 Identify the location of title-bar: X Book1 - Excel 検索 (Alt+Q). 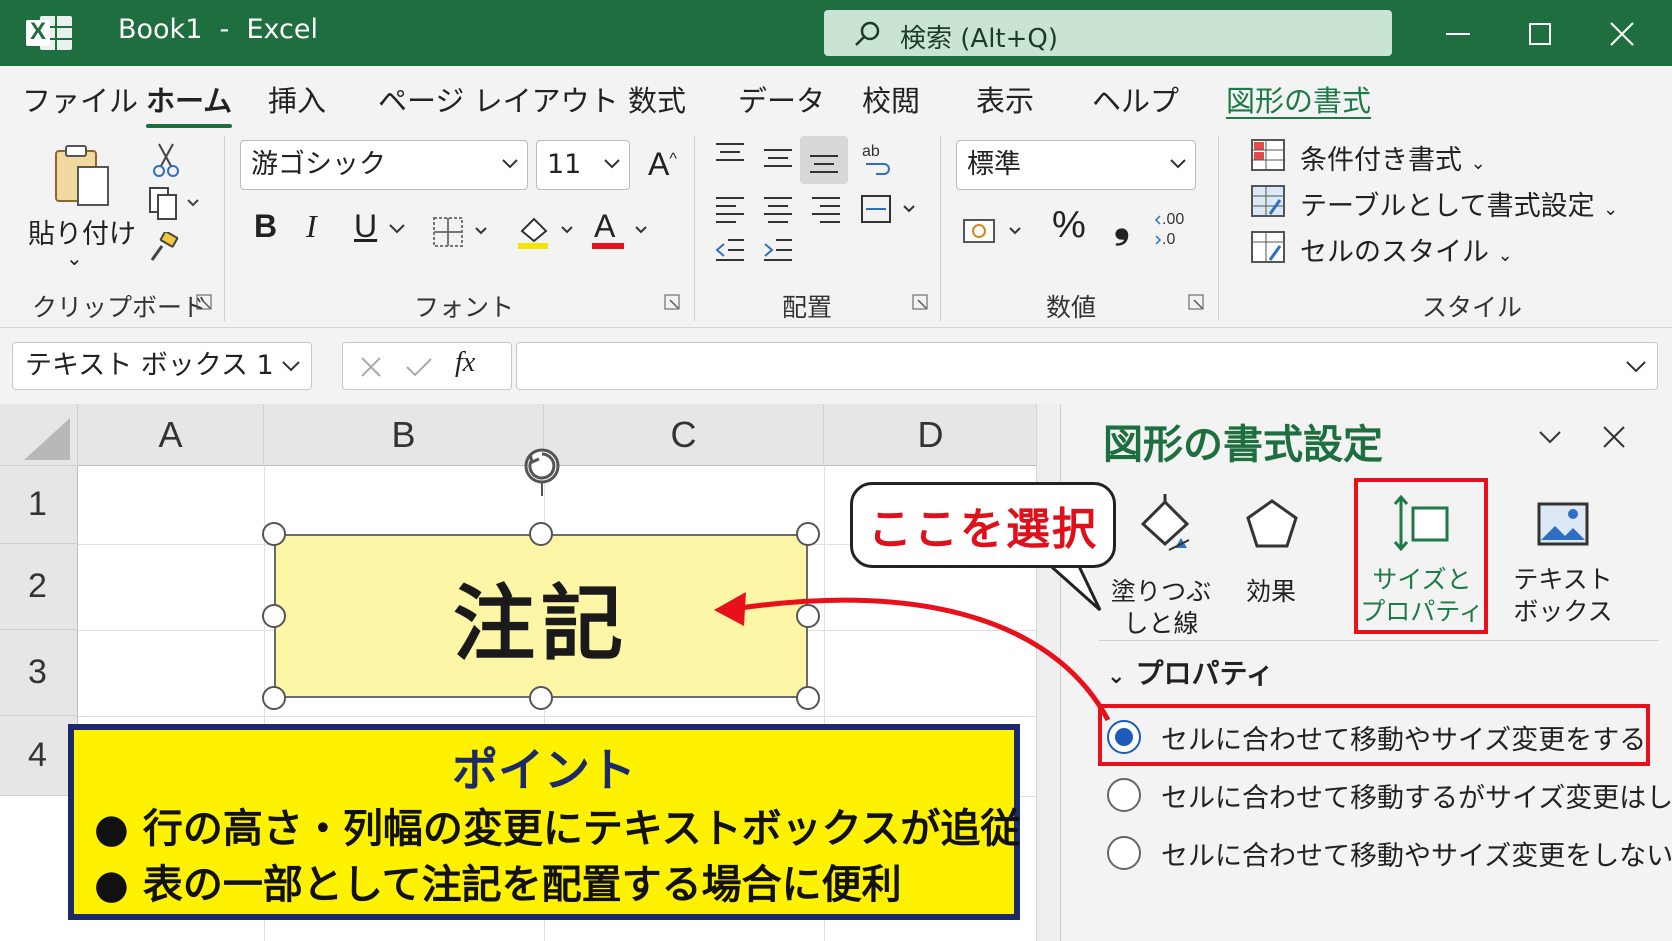
(836, 33).